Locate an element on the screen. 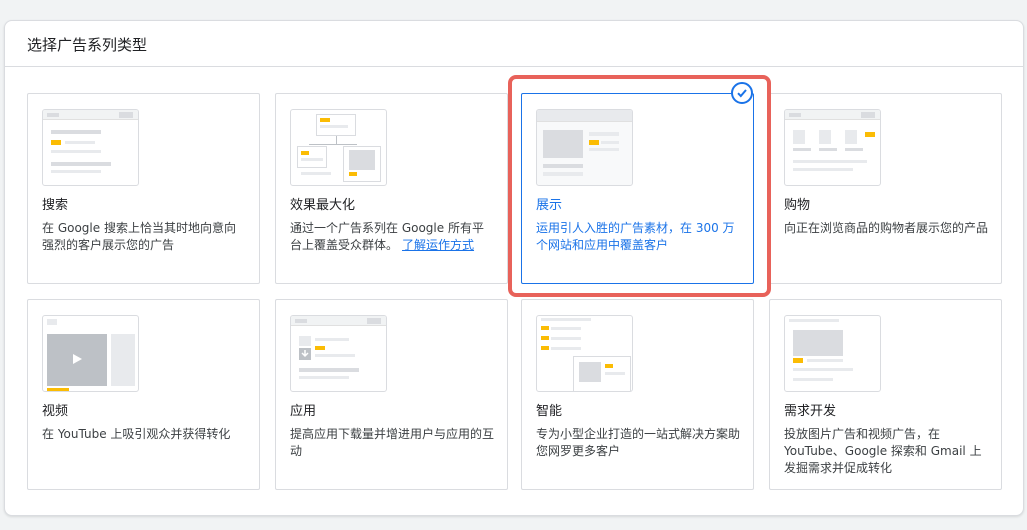  card-search: 搜索 在 Google 搜索上恰当其时地向意向强烈的客户展示您的广告 is located at coordinates (143, 188).